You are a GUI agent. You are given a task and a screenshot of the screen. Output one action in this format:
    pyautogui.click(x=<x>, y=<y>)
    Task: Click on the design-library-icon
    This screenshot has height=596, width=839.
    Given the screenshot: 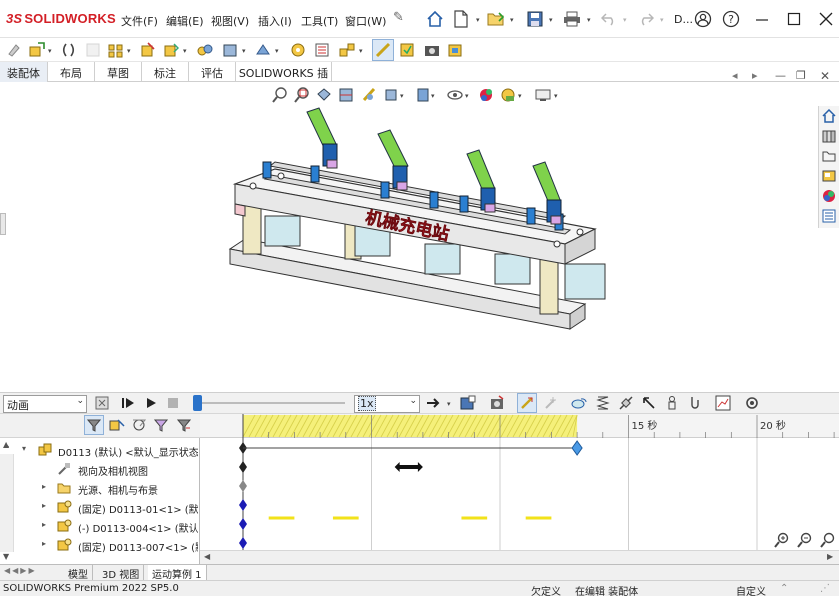 What is the action you would take?
    pyautogui.click(x=829, y=136)
    